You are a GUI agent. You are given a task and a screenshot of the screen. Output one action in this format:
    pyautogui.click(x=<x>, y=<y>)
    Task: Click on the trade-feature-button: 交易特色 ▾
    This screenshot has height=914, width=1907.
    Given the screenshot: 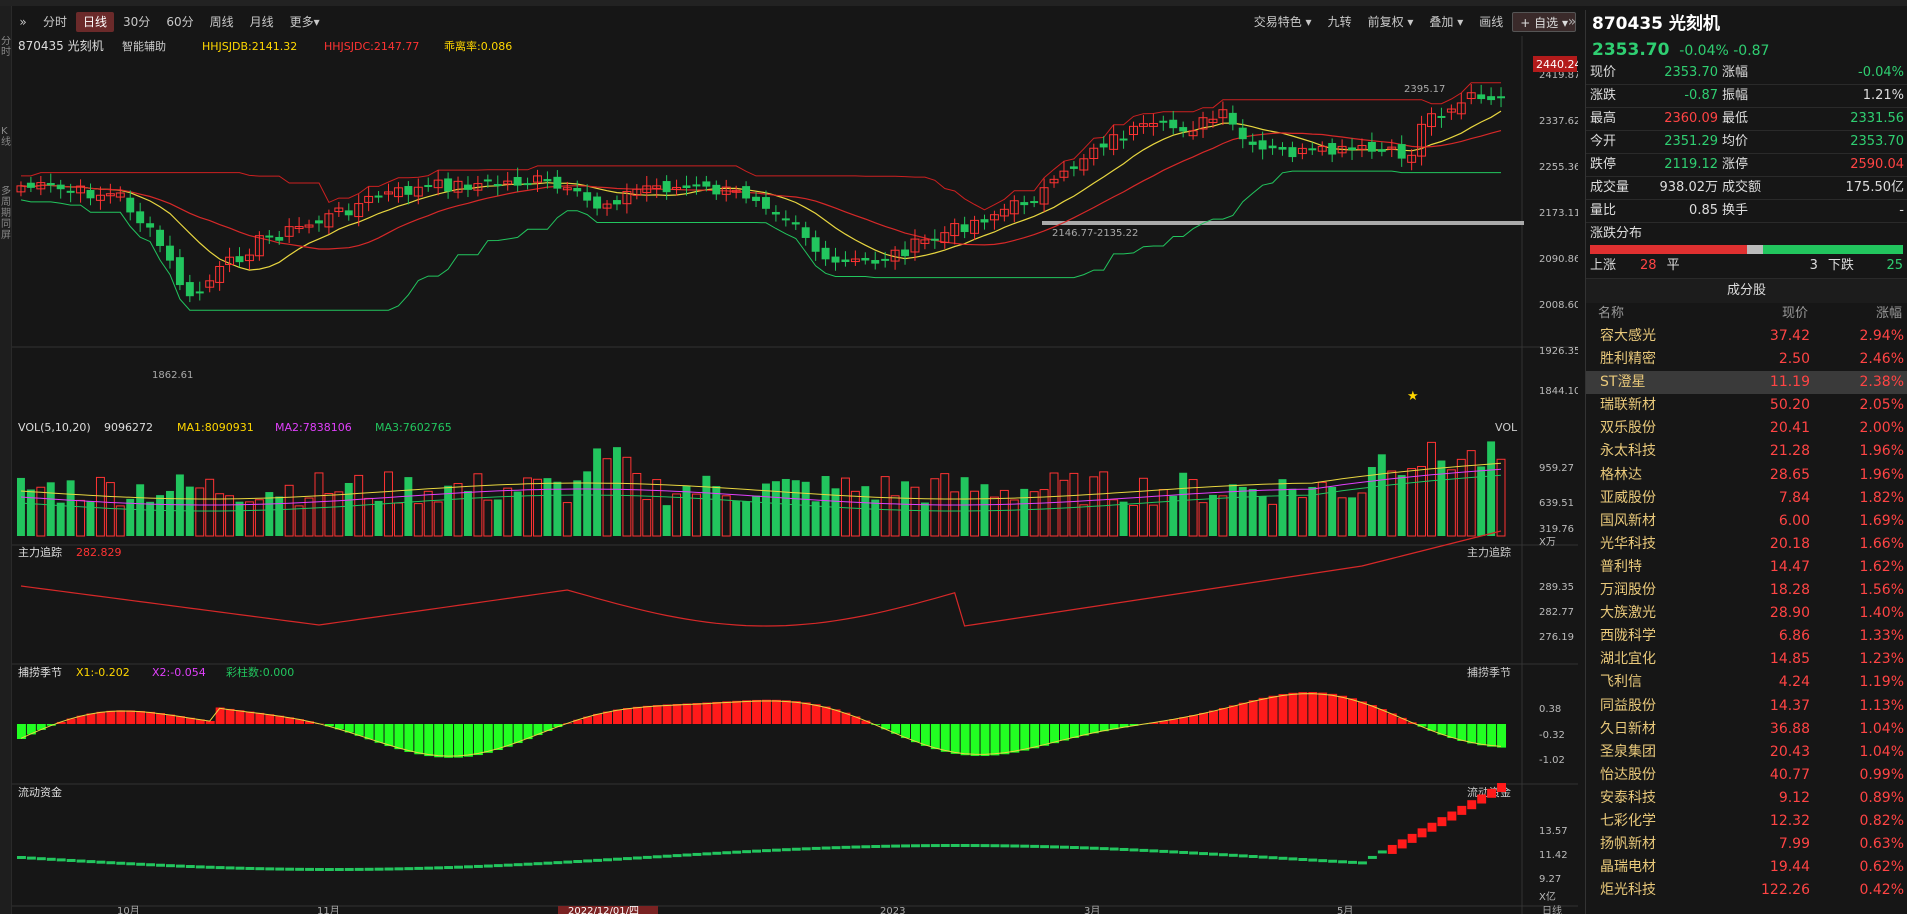 What is the action you would take?
    pyautogui.click(x=1283, y=22)
    